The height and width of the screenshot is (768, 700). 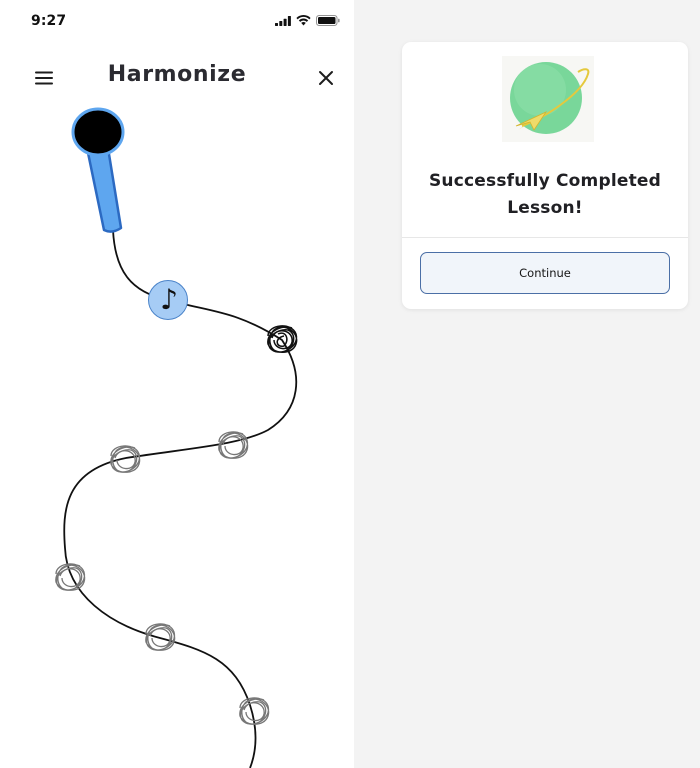 I want to click on dialog-title: Successfully Completed Lesson!, so click(x=545, y=194).